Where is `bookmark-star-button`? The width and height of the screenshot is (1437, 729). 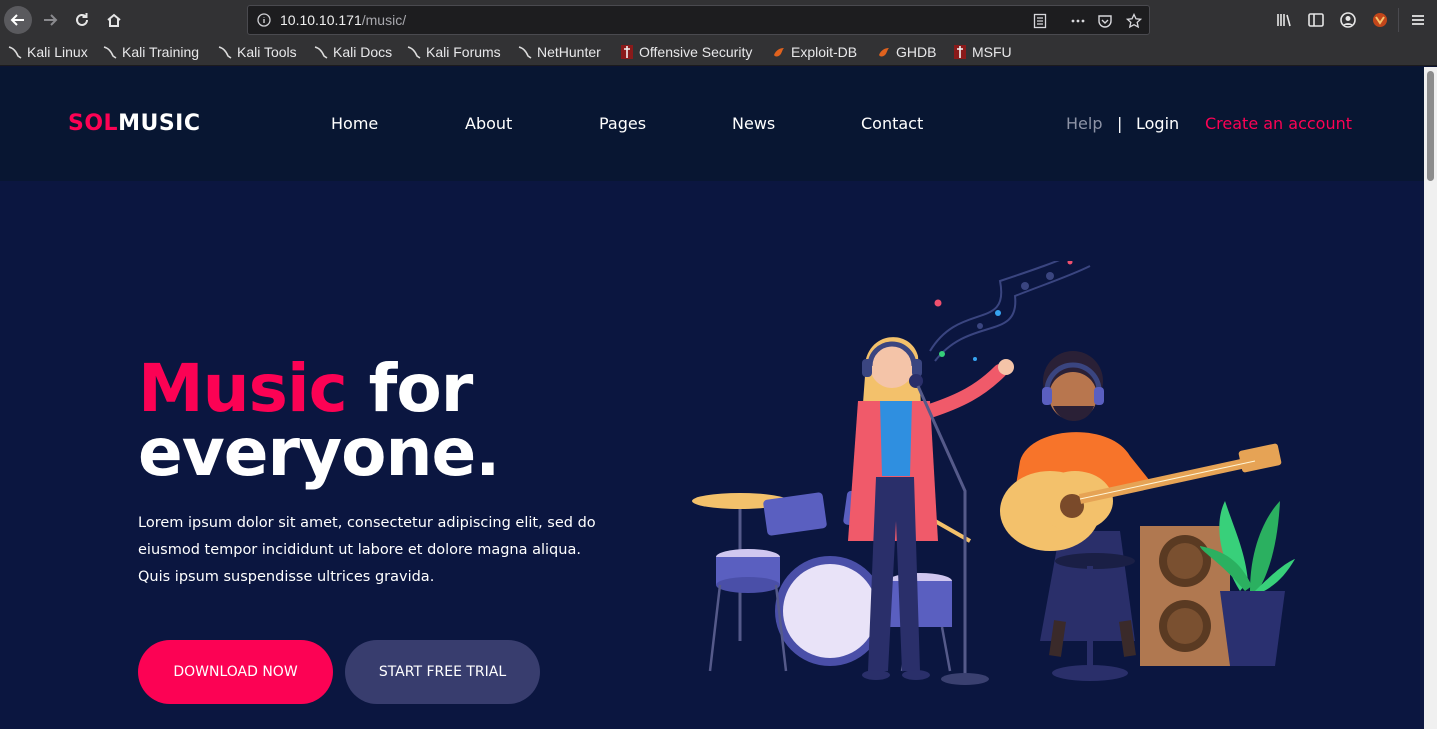
bookmark-star-button is located at coordinates (1134, 21).